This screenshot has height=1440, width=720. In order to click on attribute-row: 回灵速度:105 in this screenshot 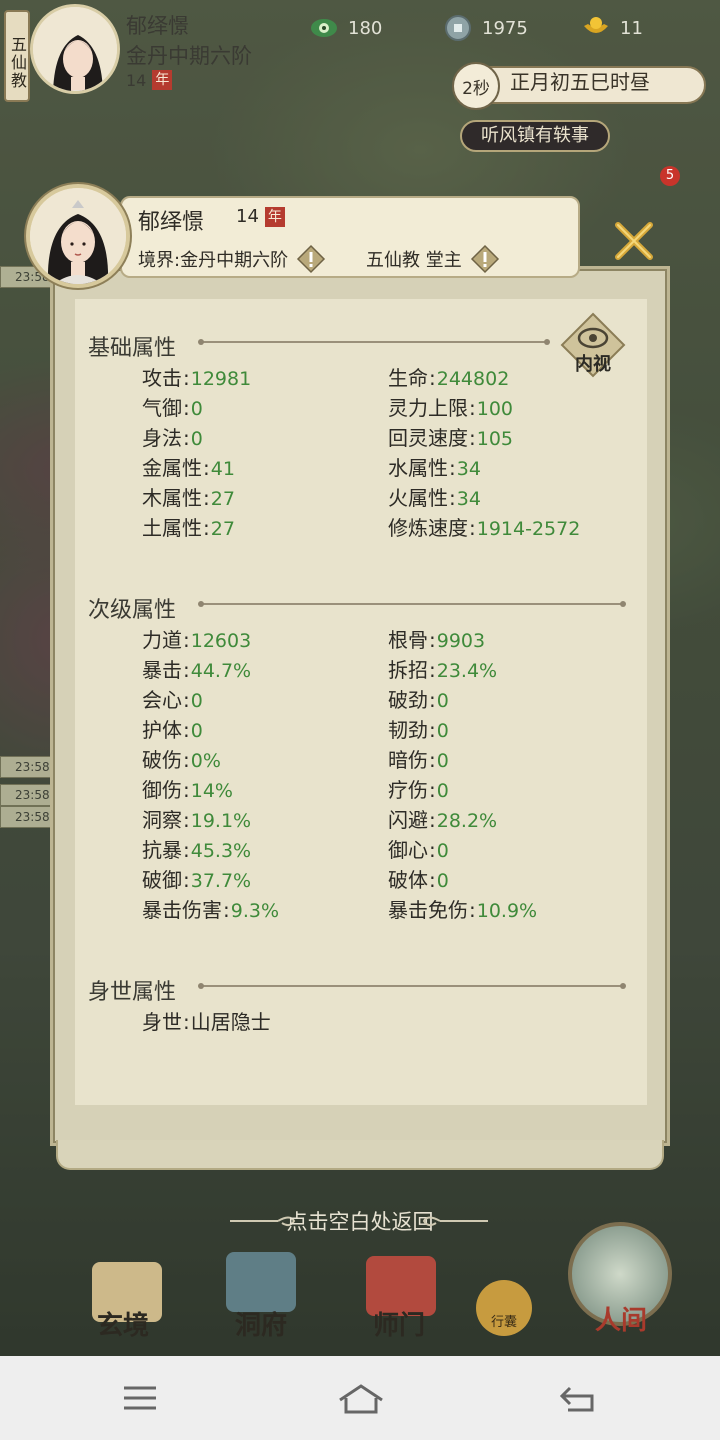, I will do `click(450, 436)`.